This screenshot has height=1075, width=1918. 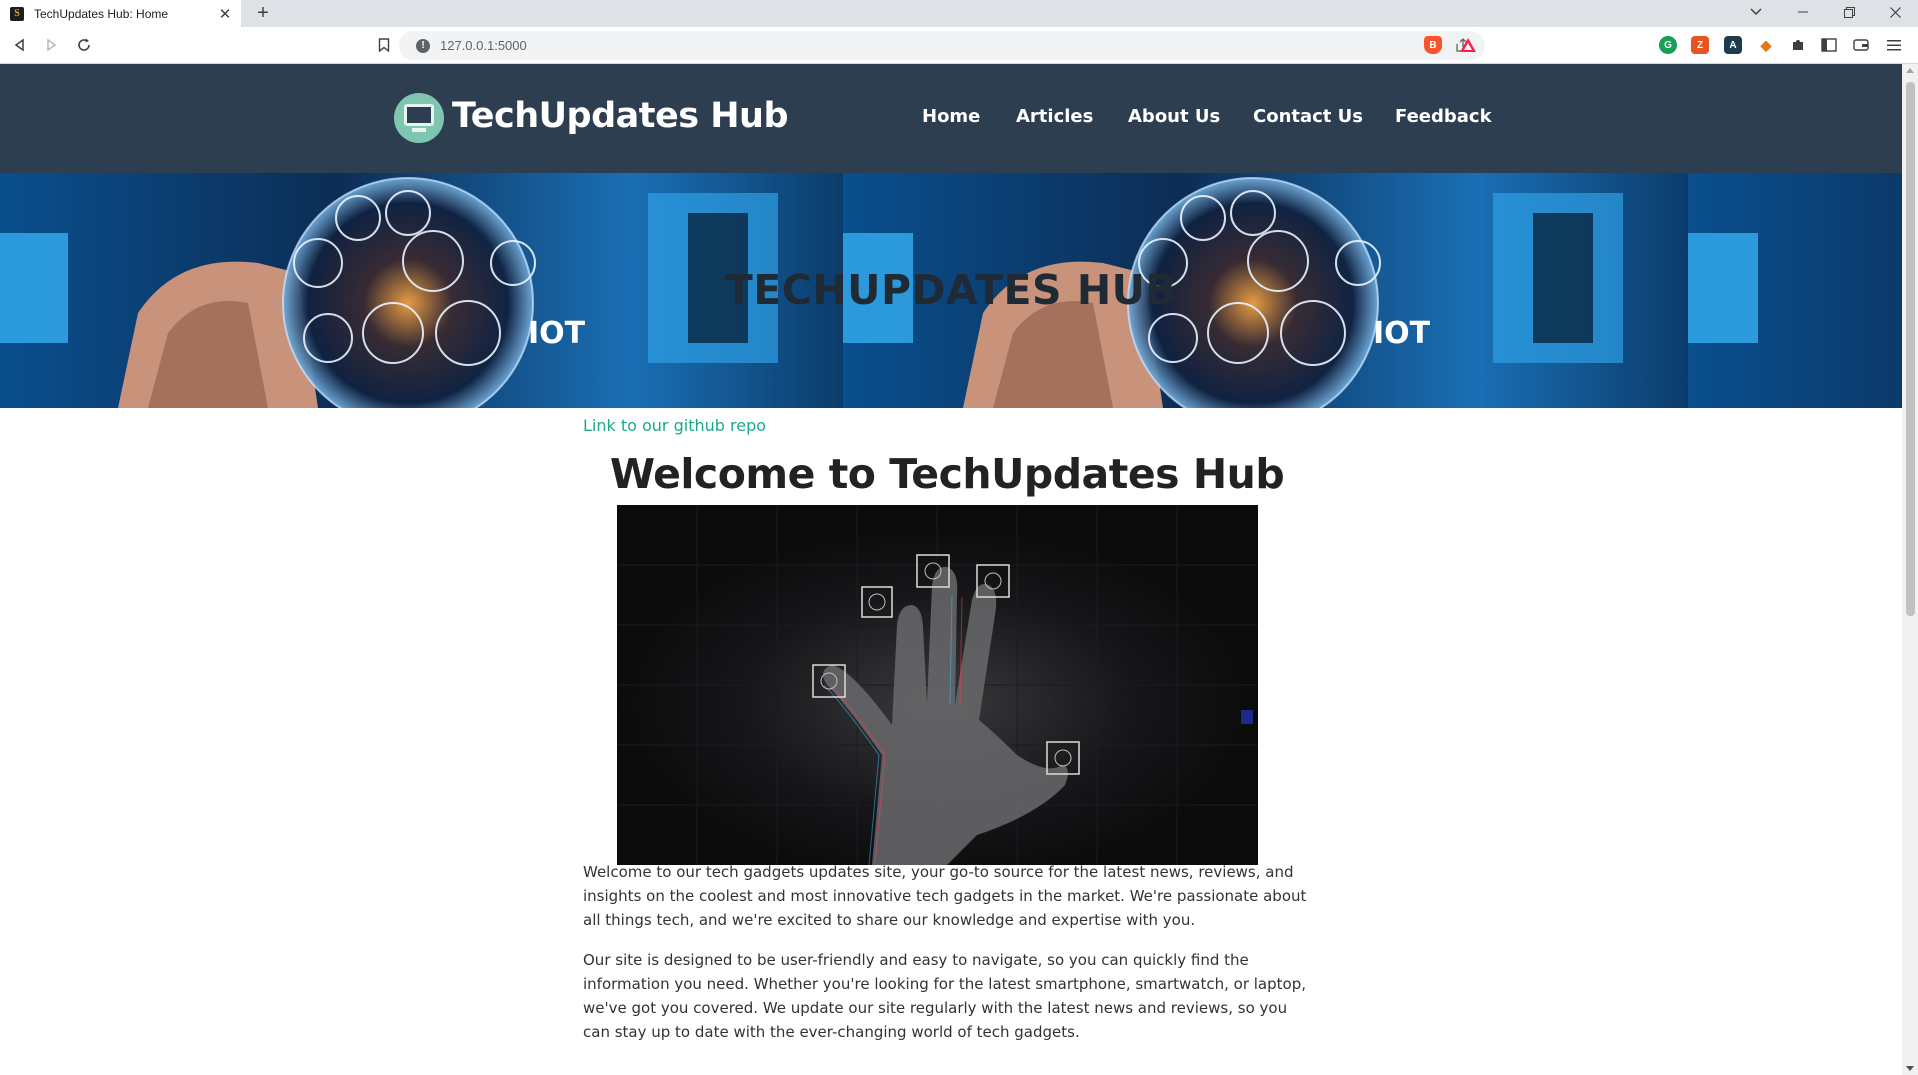 I want to click on bookmark-icon, so click(x=384, y=45).